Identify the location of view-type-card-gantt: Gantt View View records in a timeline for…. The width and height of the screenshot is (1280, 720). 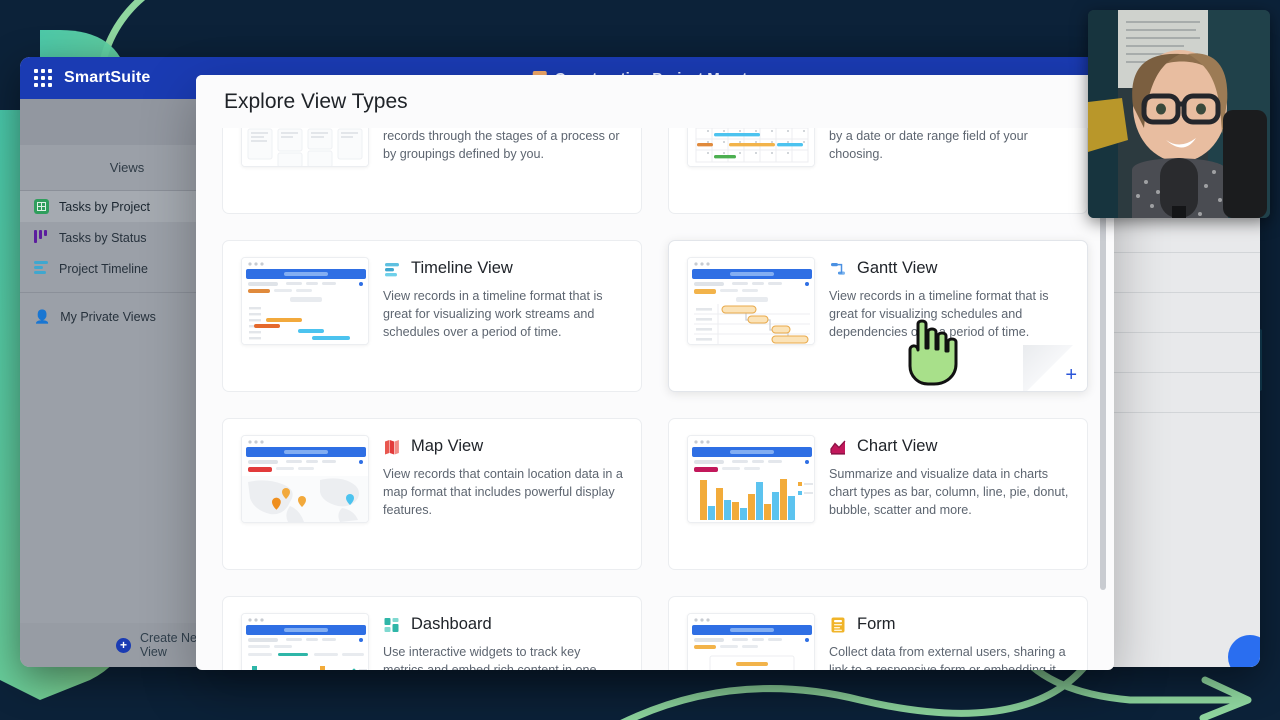
(878, 316).